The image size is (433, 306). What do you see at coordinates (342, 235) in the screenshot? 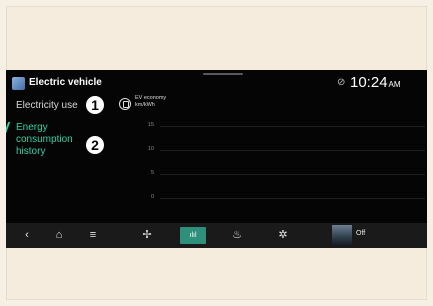
I see `media-thumbnail` at bounding box center [342, 235].